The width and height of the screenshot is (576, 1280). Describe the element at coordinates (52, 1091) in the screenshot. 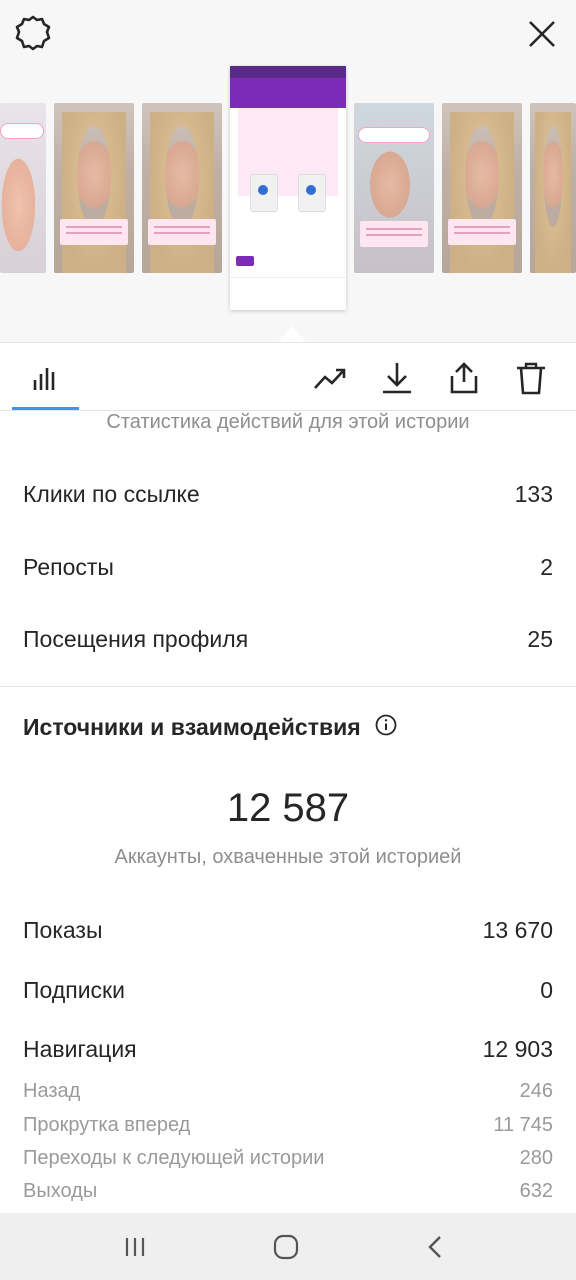

I see `back-label: Назад` at that location.